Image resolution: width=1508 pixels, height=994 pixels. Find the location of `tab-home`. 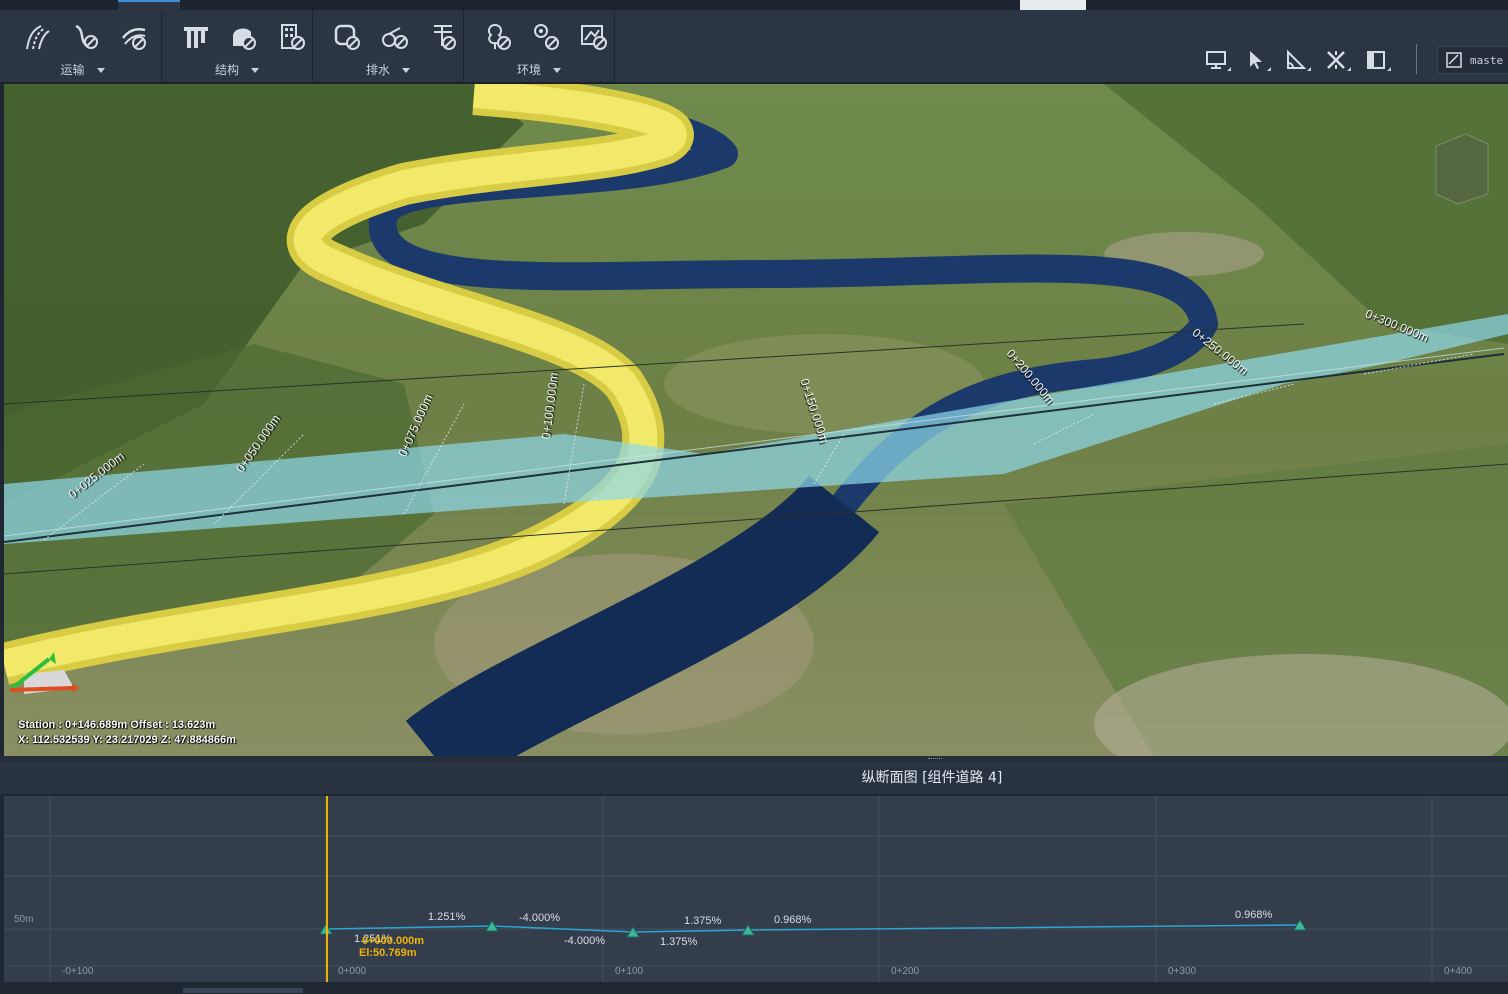

tab-home is located at coordinates (93, 5).